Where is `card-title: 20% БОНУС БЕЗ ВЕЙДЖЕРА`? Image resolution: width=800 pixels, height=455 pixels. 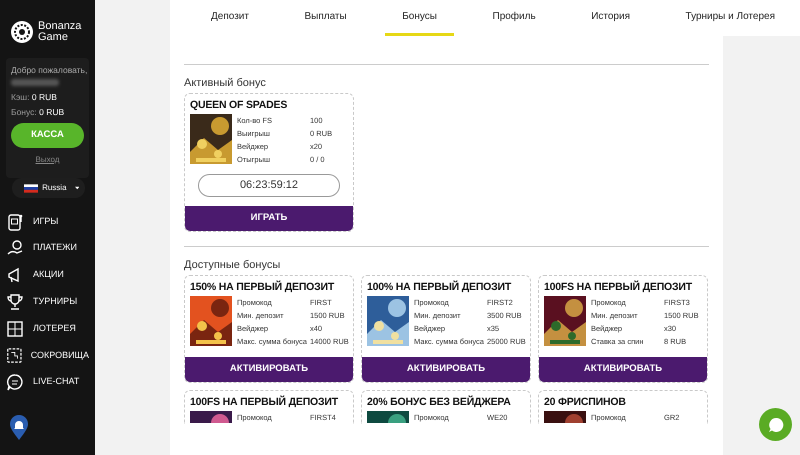
card-title: 20% БОНУС БЕЗ ВЕЙДЖЕРА is located at coordinates (439, 402).